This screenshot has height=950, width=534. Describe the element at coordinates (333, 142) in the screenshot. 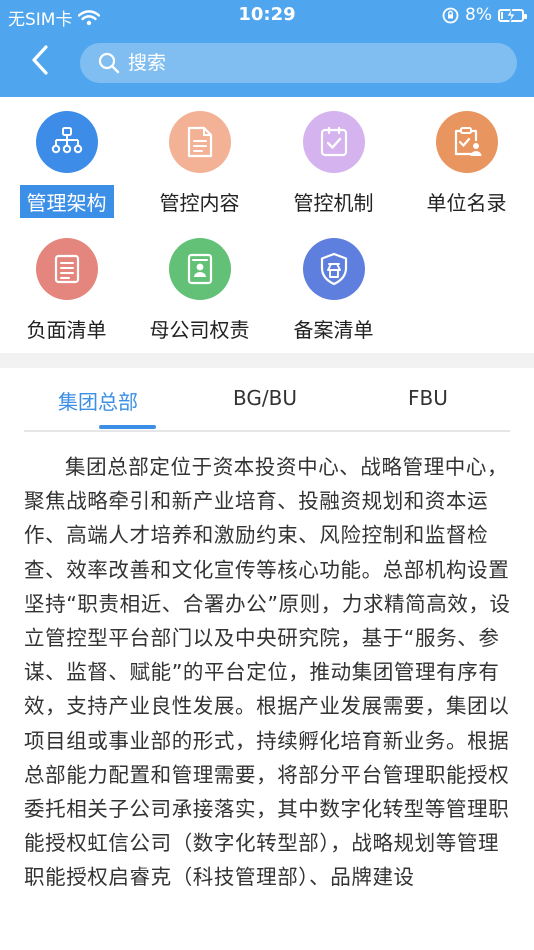

I see `checklist-icon` at that location.